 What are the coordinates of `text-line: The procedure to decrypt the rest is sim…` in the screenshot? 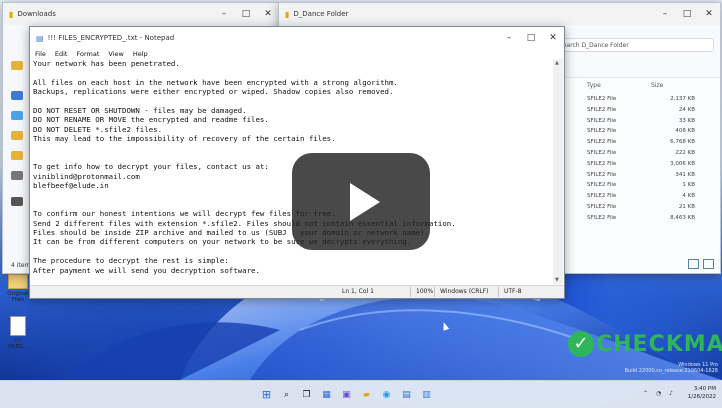 It's located at (131, 261).